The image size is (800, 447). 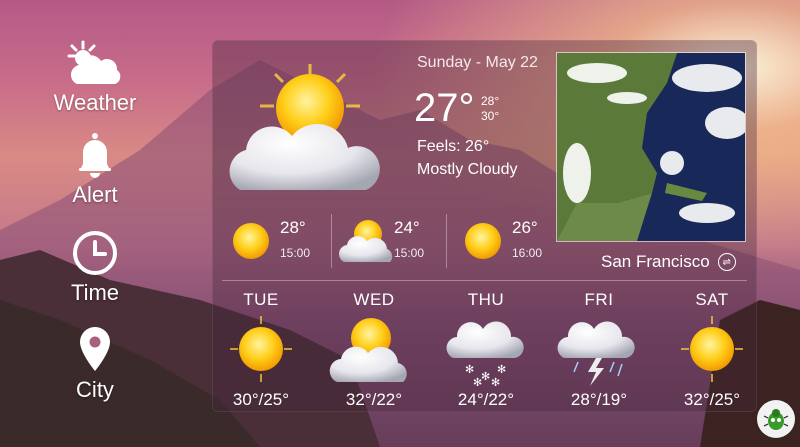 What do you see at coordinates (444, 108) in the screenshot?
I see `current-temperature: 27°` at bounding box center [444, 108].